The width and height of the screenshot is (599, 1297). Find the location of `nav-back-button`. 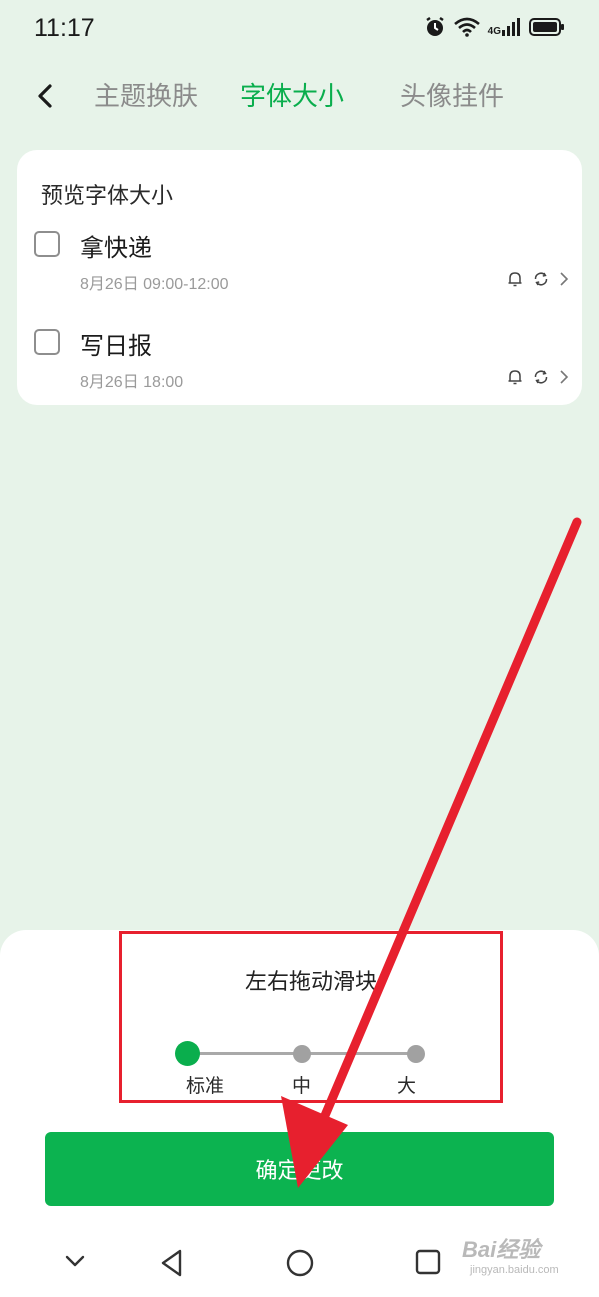

nav-back-button is located at coordinates (172, 1265).